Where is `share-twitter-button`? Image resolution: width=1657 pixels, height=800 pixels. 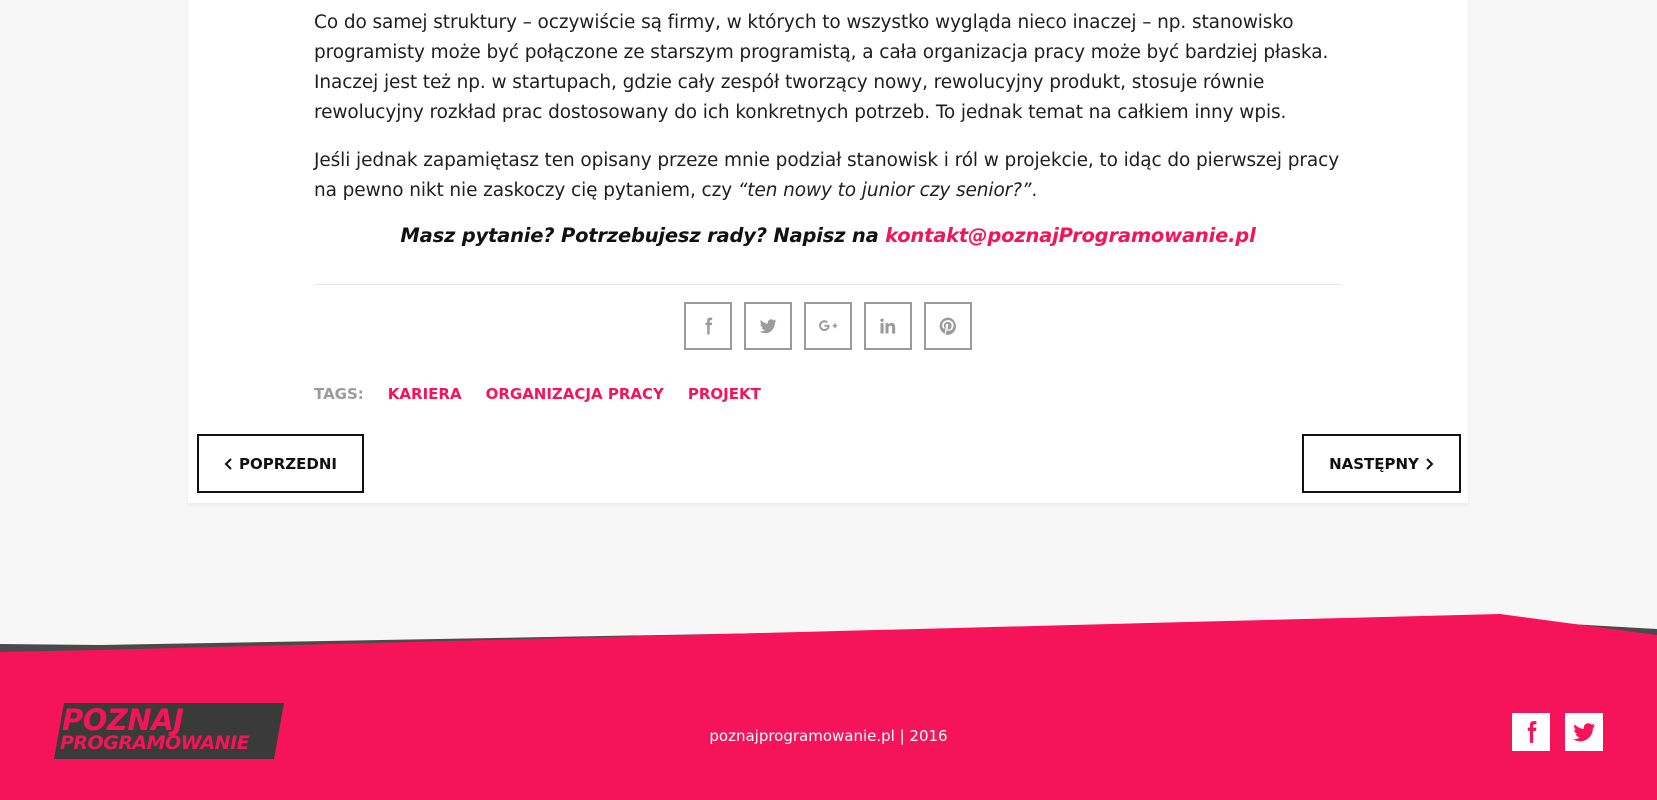
share-twitter-button is located at coordinates (768, 326).